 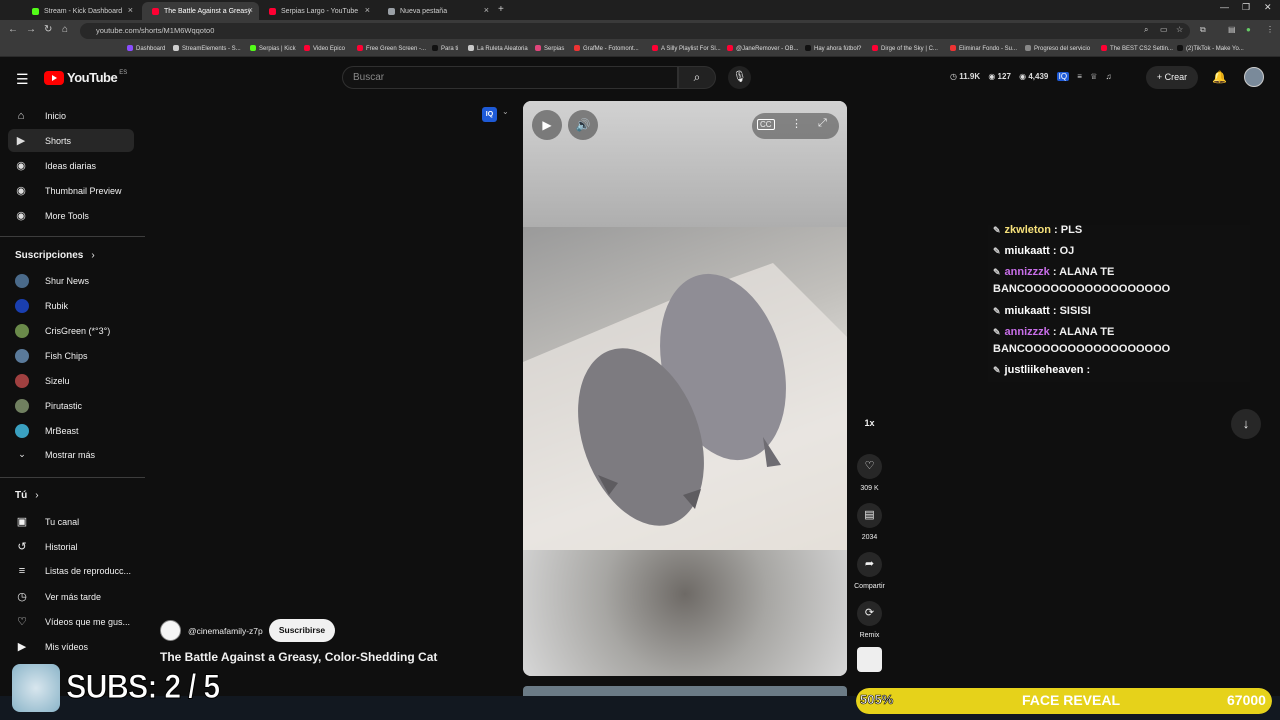 I want to click on fullscreen-icon: ⤢, so click(x=822, y=123).